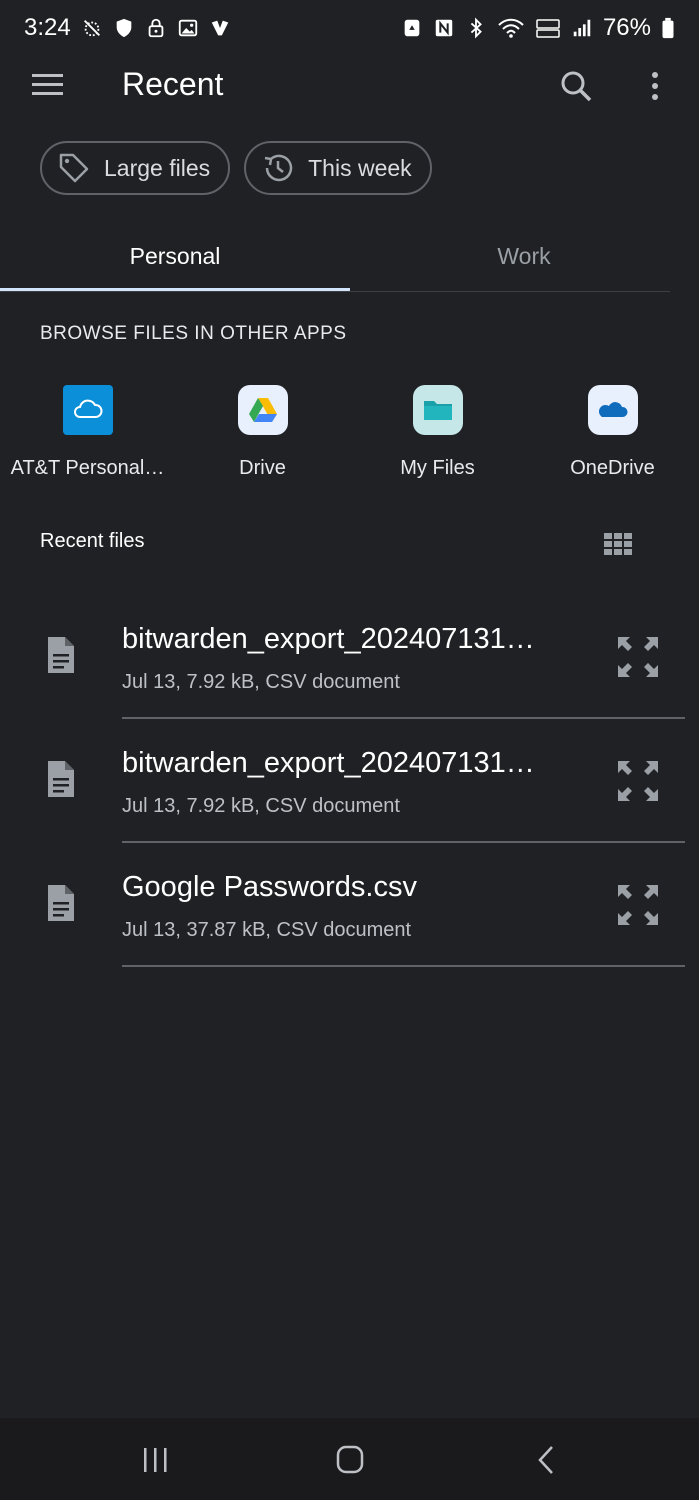 The height and width of the screenshot is (1500, 699). What do you see at coordinates (87, 410) in the screenshot?
I see `att-cloud-icon` at bounding box center [87, 410].